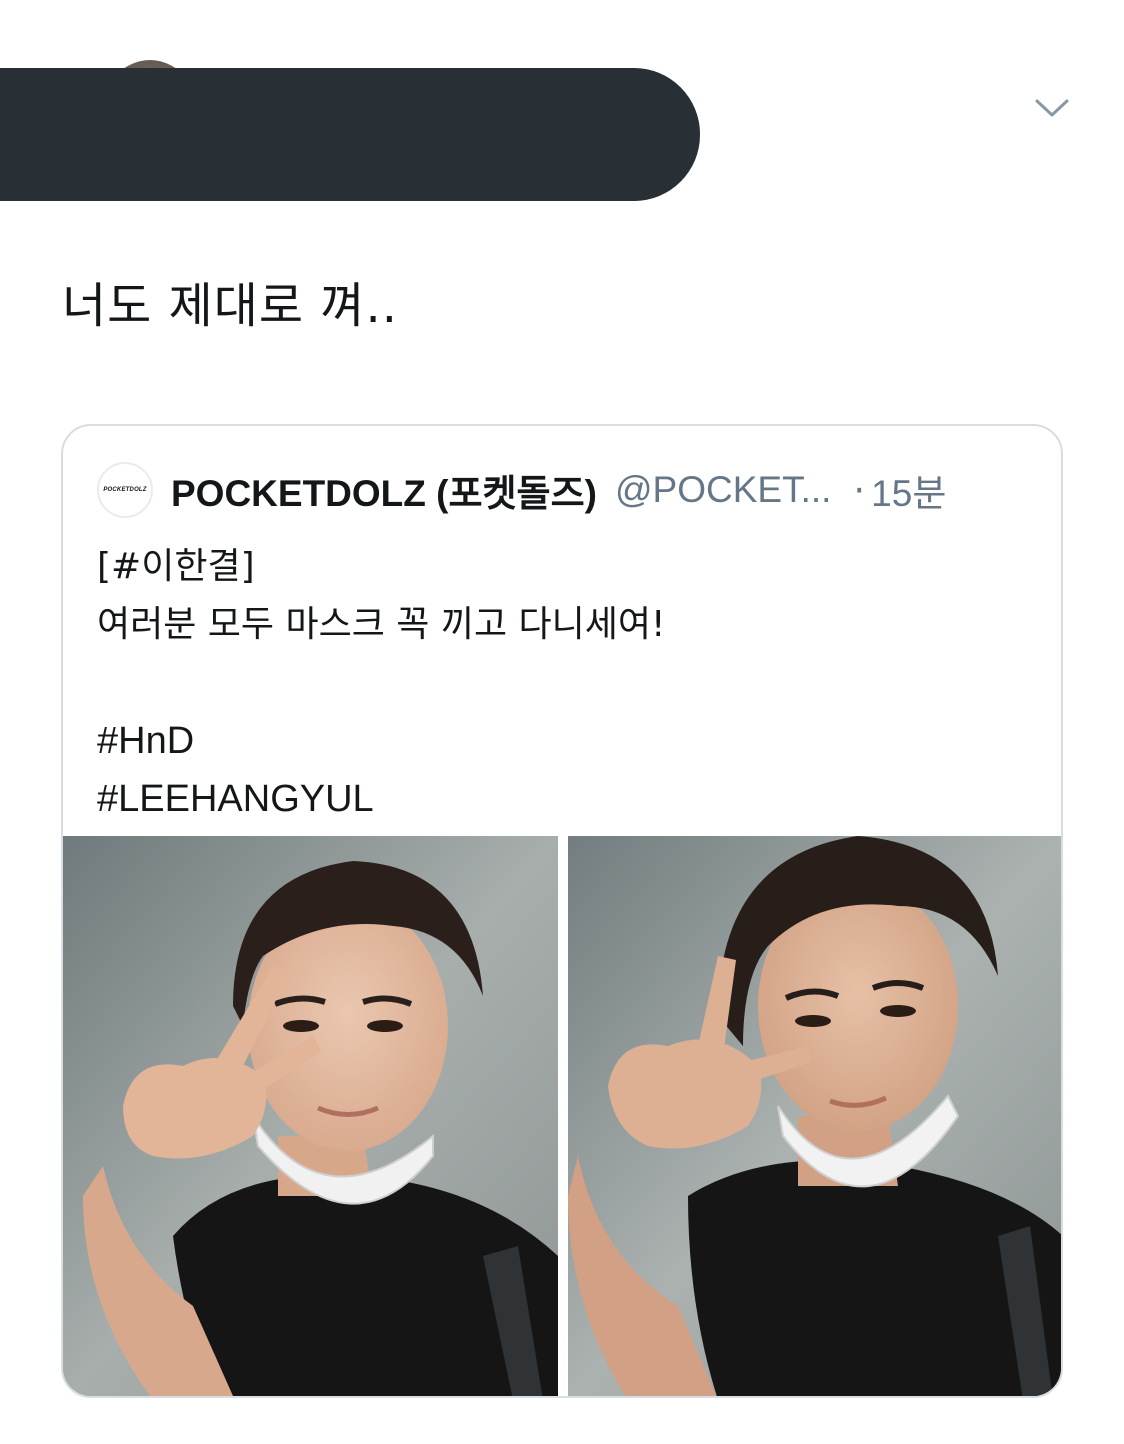 This screenshot has height=1444, width=1124. I want to click on more-options-button, so click(1052, 108).